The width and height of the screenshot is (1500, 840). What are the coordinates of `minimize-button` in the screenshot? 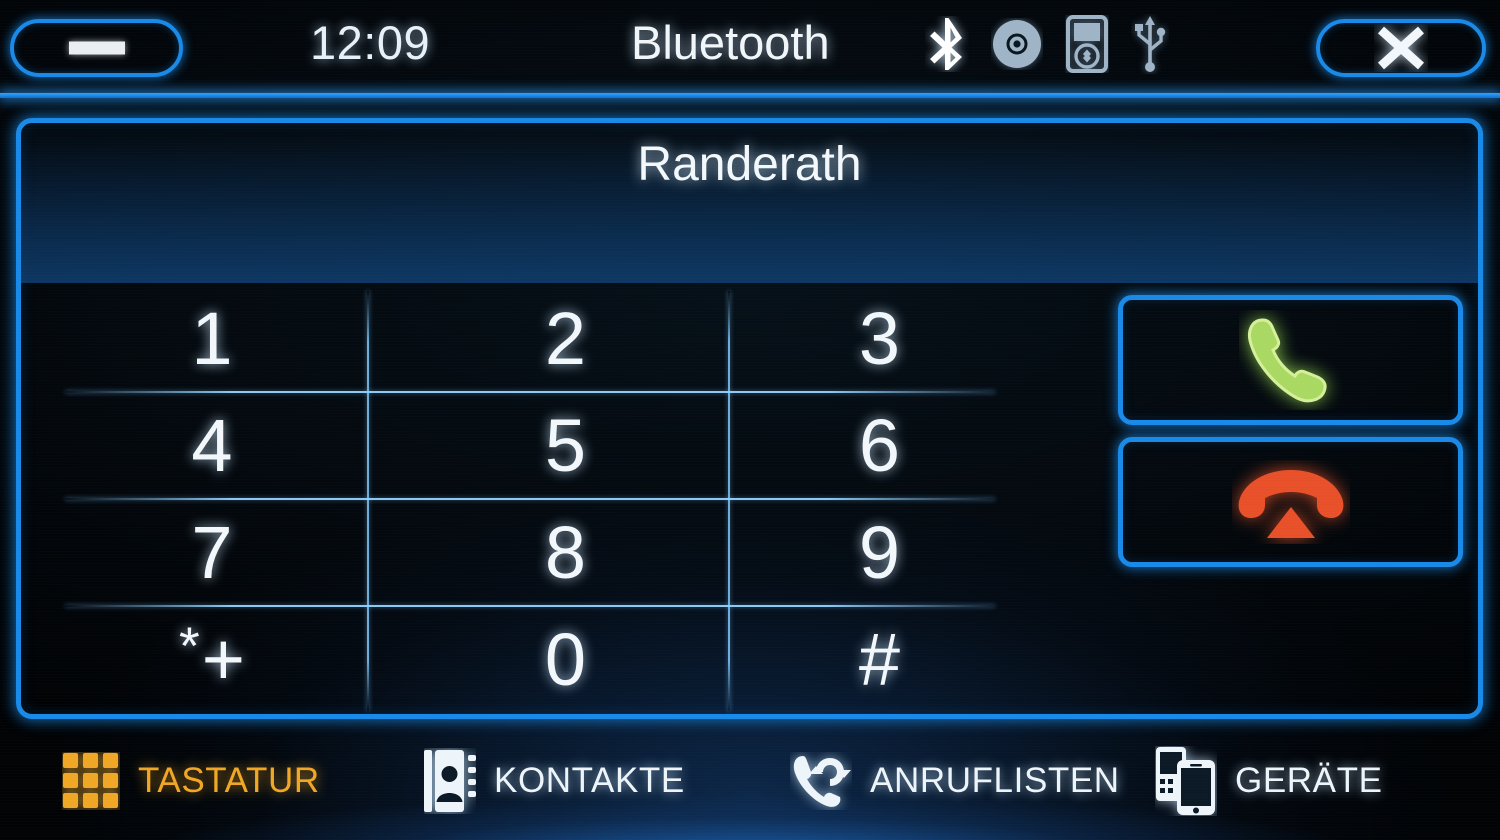 It's located at (96, 48).